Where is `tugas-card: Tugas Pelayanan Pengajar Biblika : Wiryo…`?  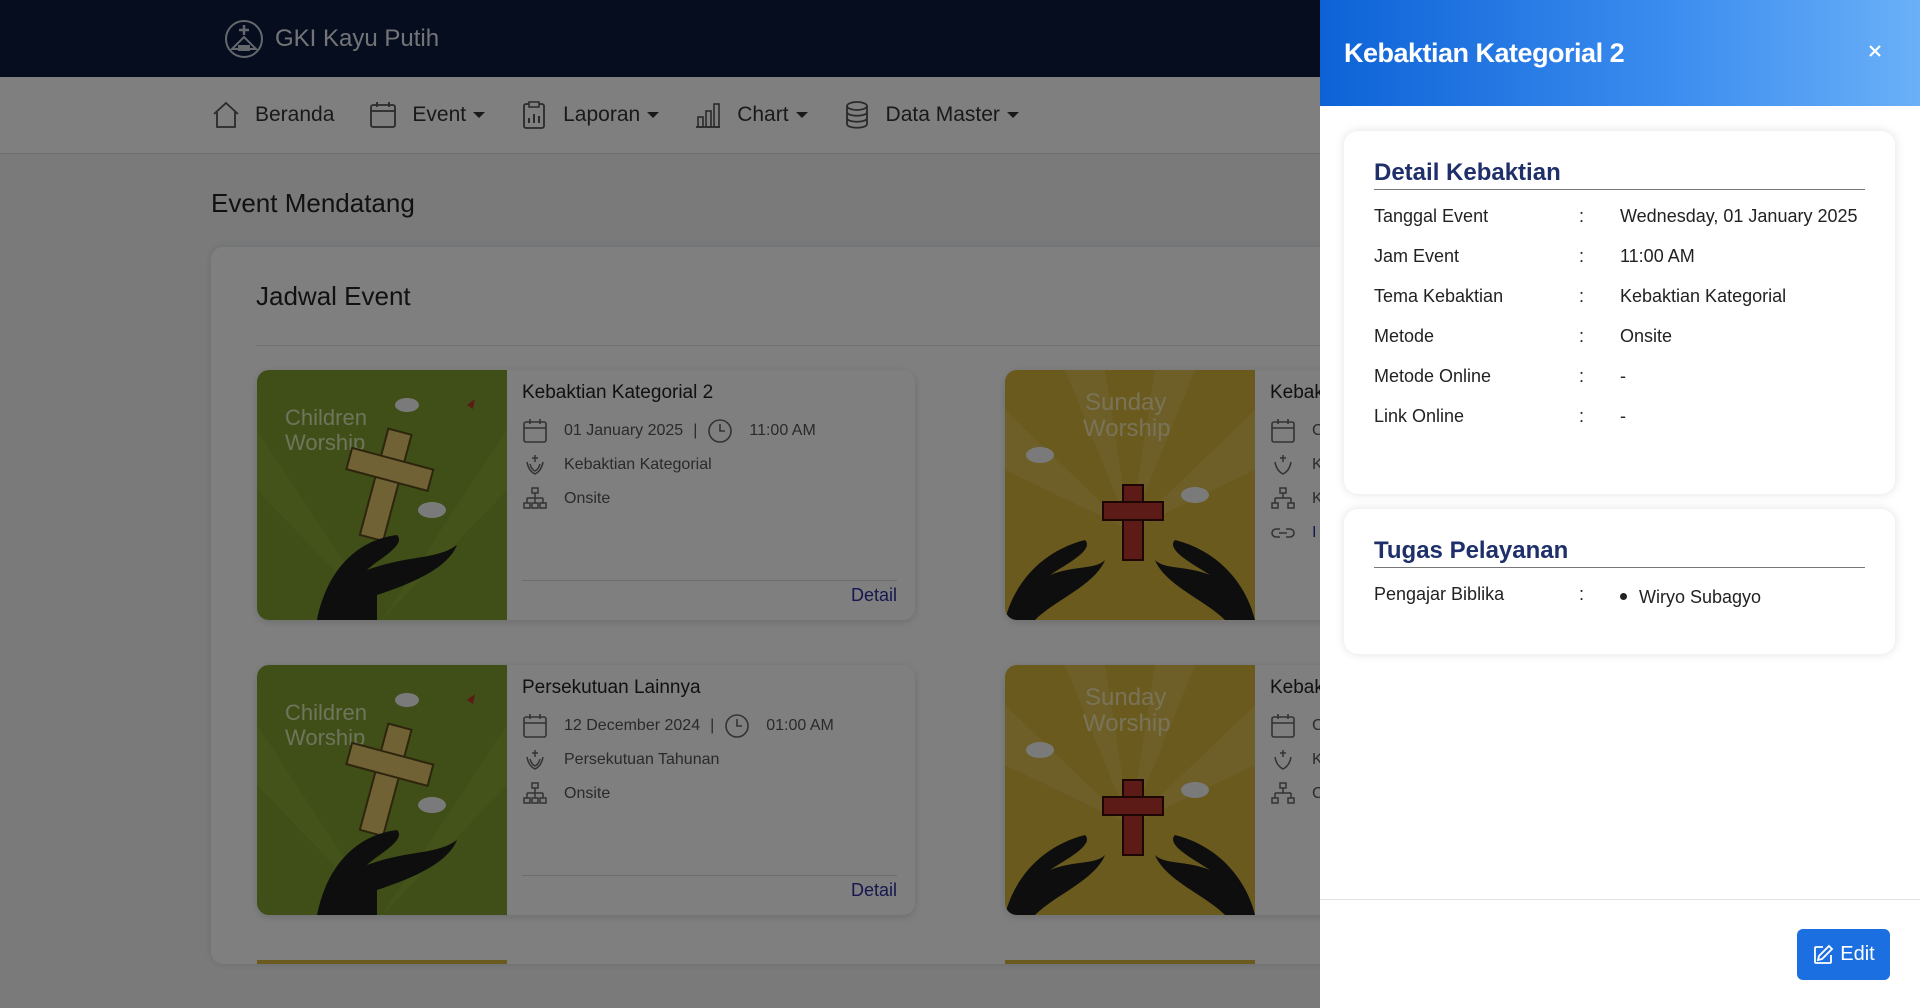
tugas-card: Tugas Pelayanan Pengajar Biblika : Wiryo… is located at coordinates (1619, 581).